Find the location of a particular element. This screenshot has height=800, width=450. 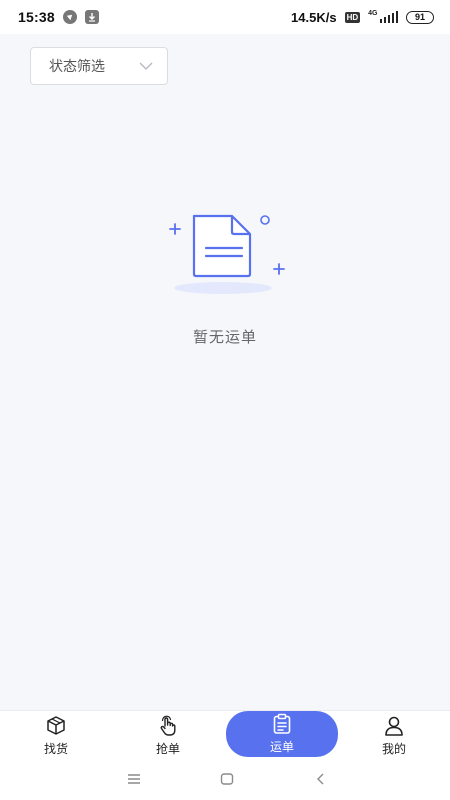

tab-label: 我的 is located at coordinates (393, 749).